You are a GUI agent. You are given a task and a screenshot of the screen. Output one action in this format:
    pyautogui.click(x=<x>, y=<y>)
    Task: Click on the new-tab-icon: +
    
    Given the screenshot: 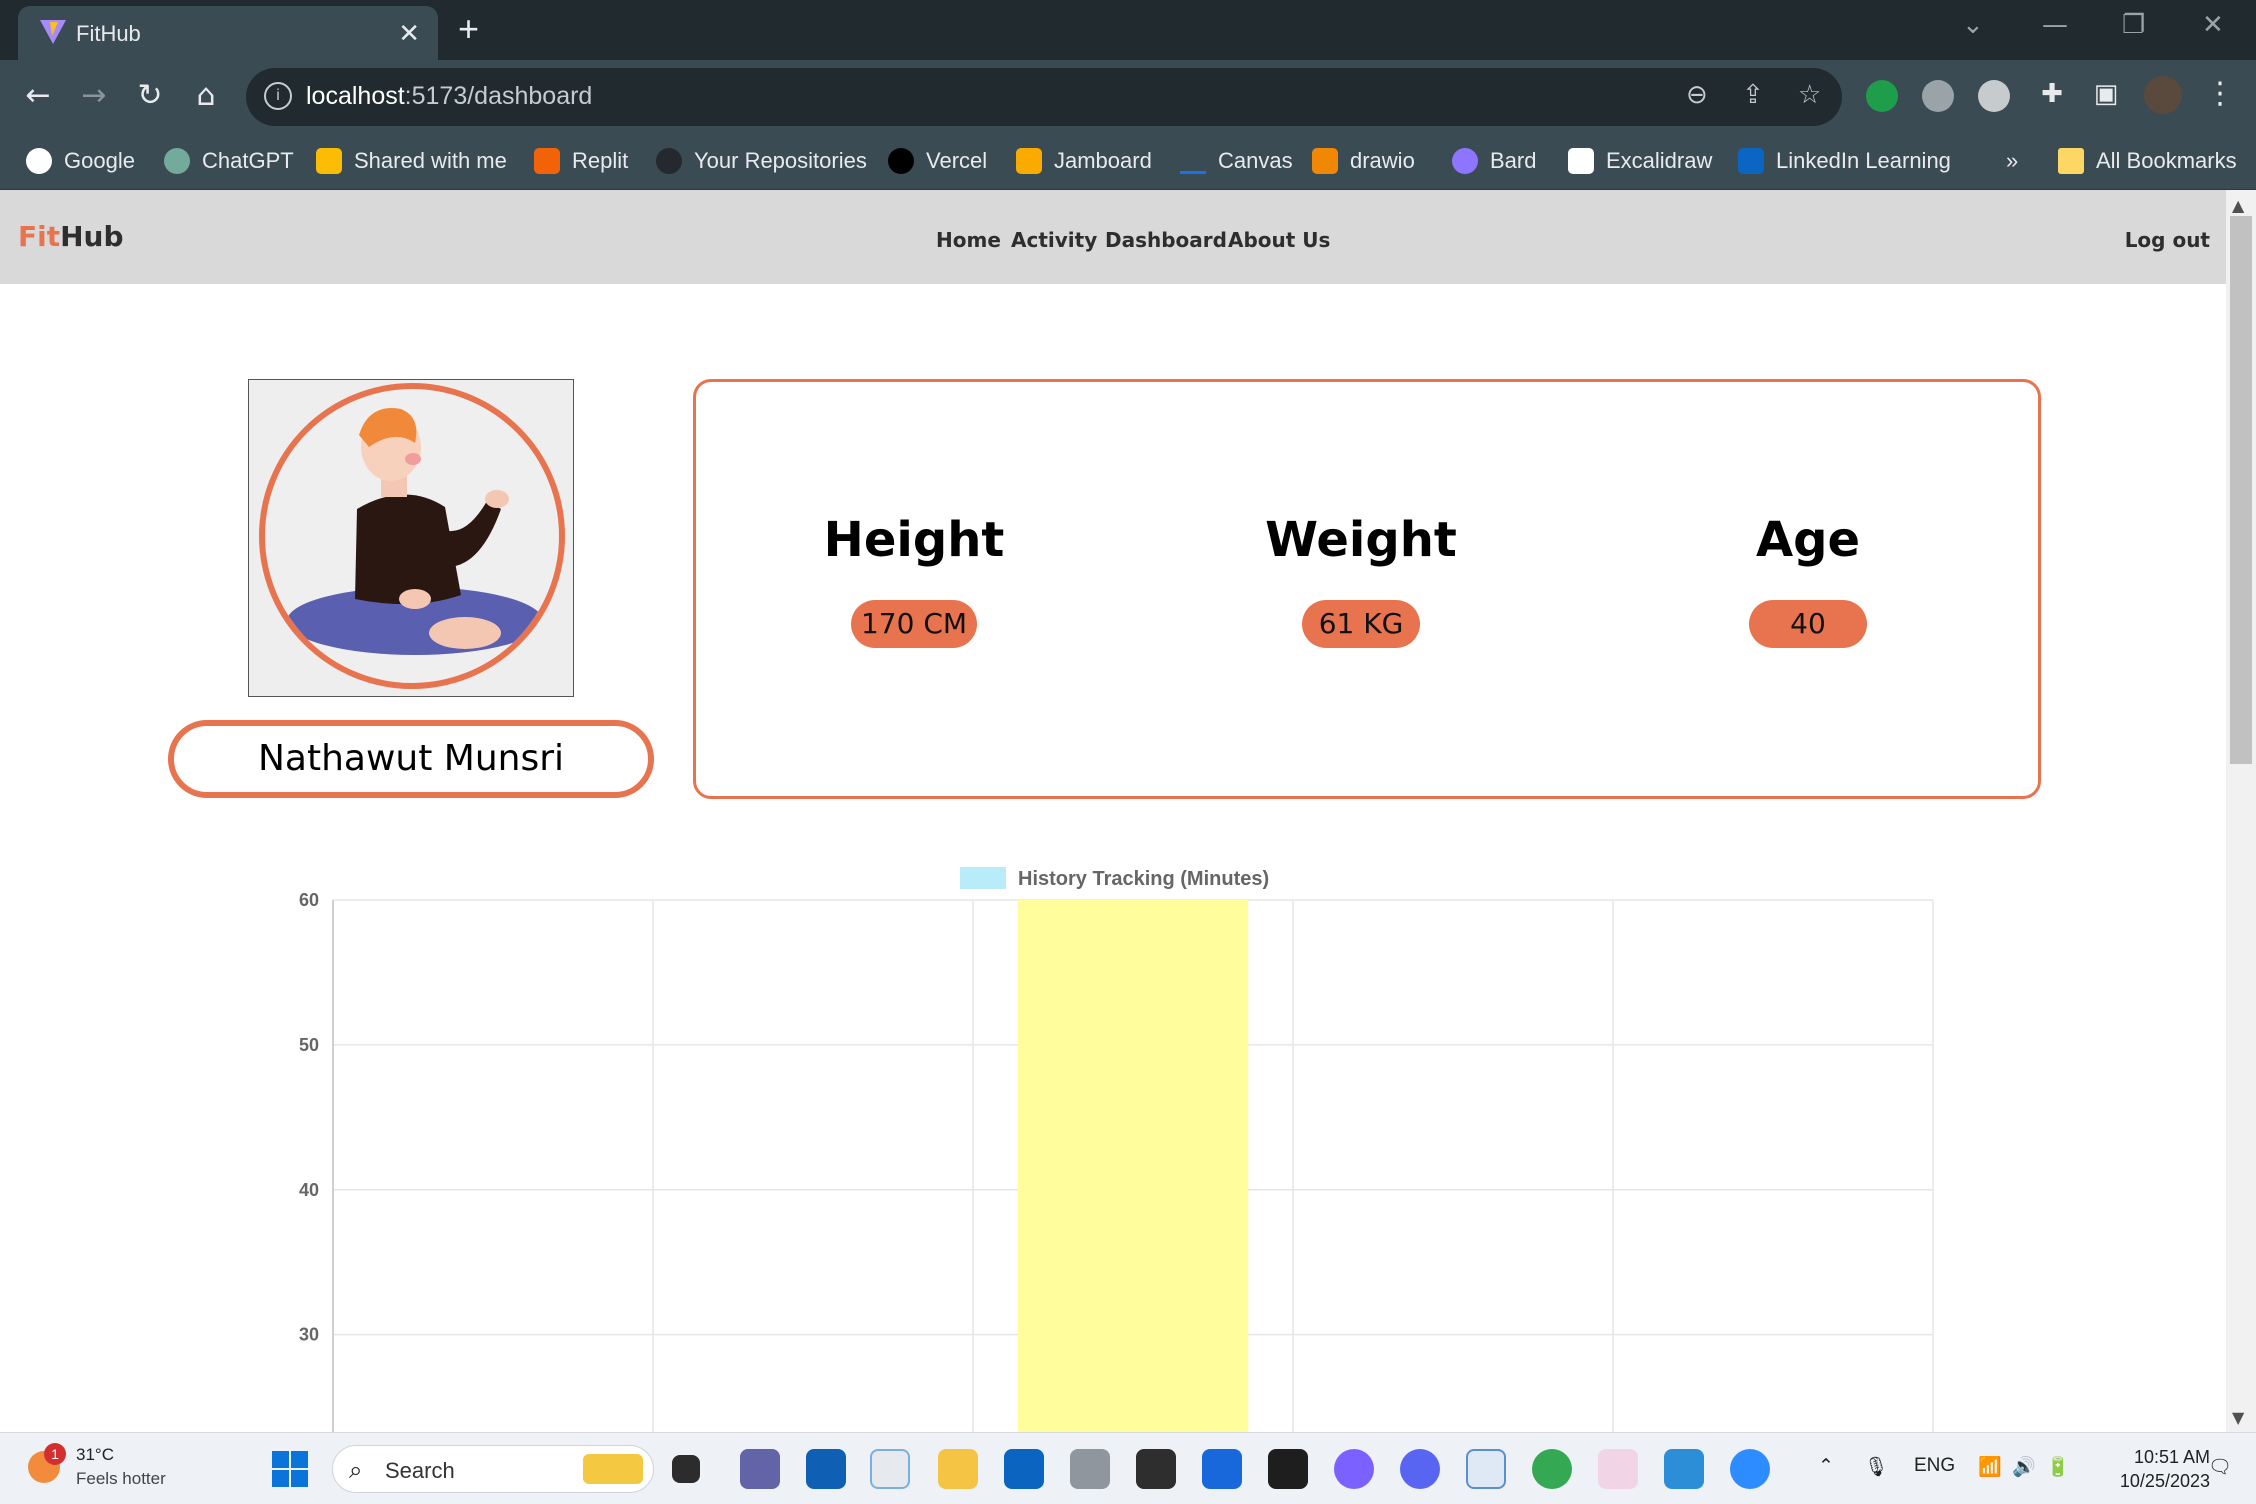 What is the action you would take?
    pyautogui.click(x=468, y=29)
    